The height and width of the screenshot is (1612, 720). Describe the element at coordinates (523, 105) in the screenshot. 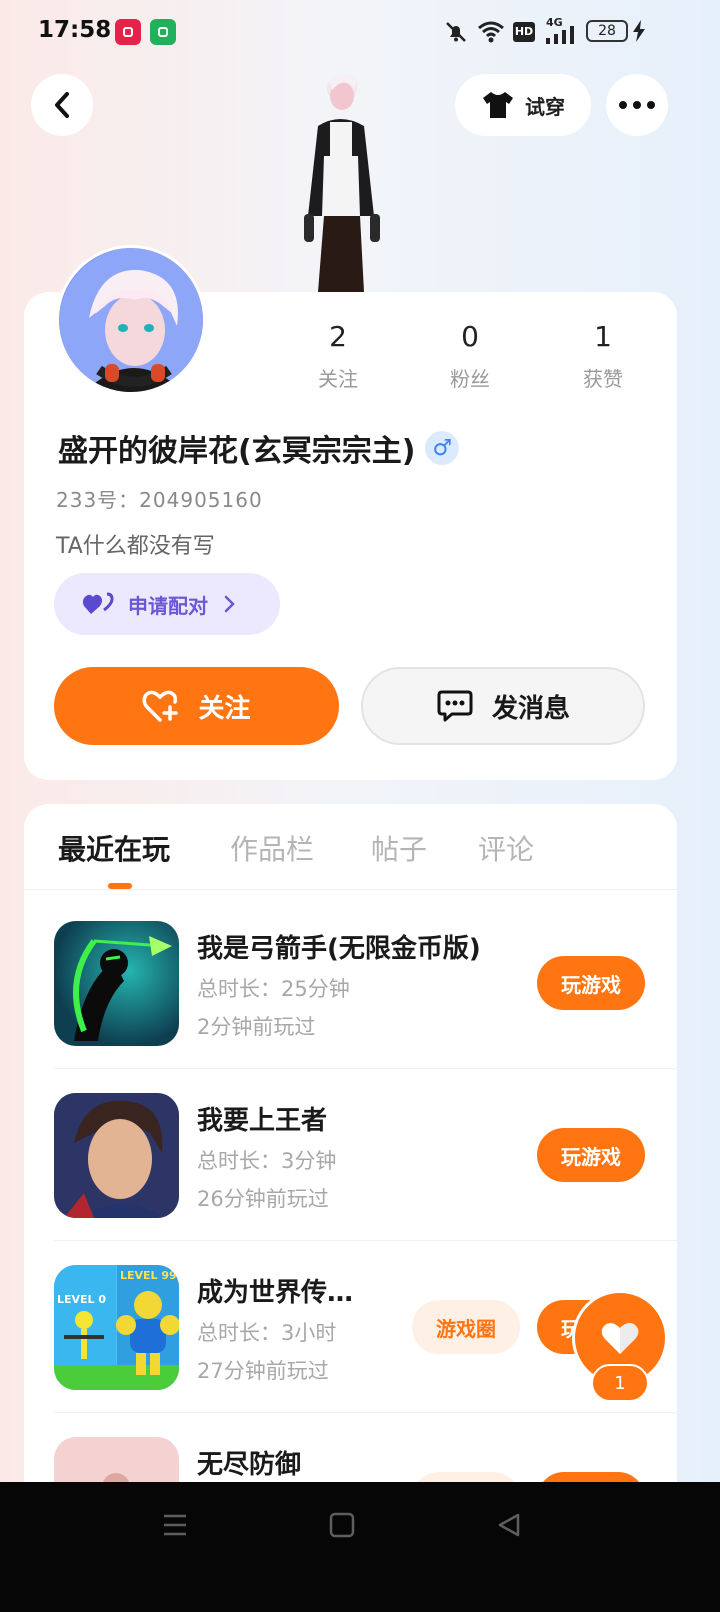

I see `try-on-button: 试穿` at that location.